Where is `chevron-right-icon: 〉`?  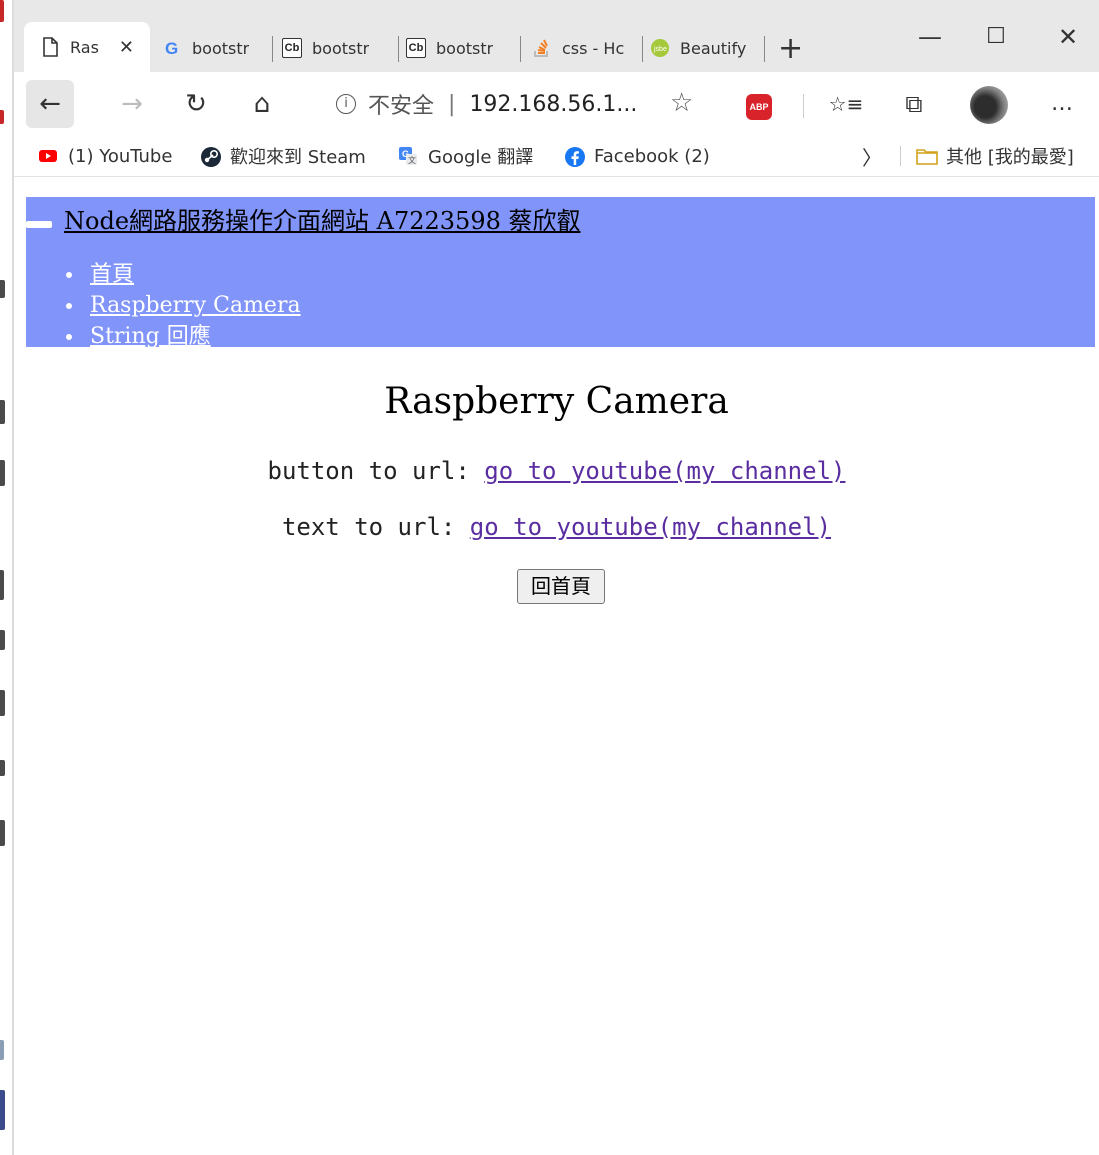 chevron-right-icon: 〉 is located at coordinates (872, 157).